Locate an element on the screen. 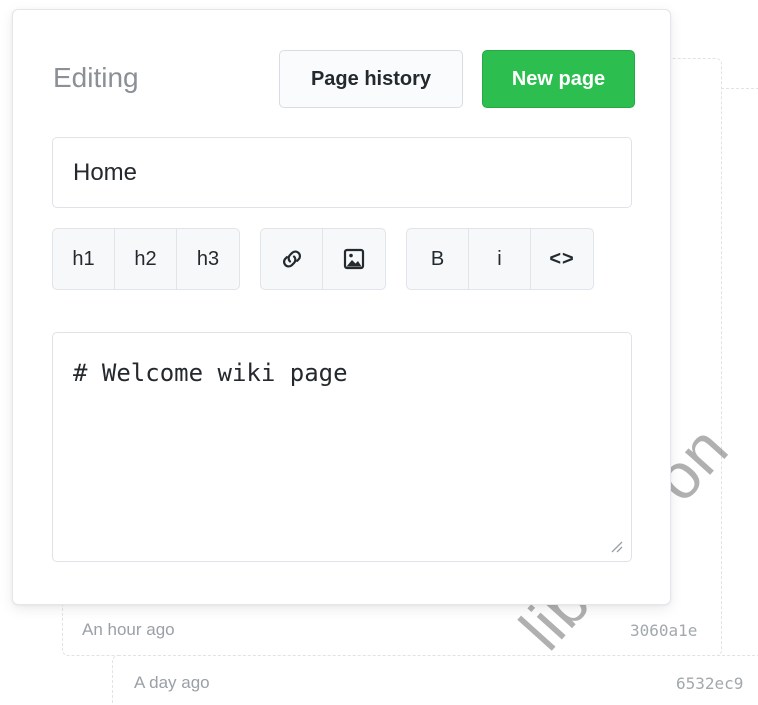 The height and width of the screenshot is (705, 758). history-sha: 3060a1e is located at coordinates (664, 630).